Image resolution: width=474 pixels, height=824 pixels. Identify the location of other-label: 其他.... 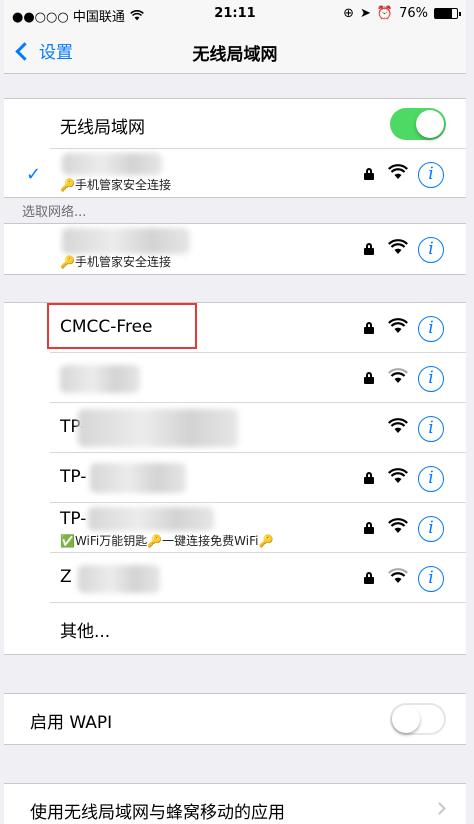
(85, 632).